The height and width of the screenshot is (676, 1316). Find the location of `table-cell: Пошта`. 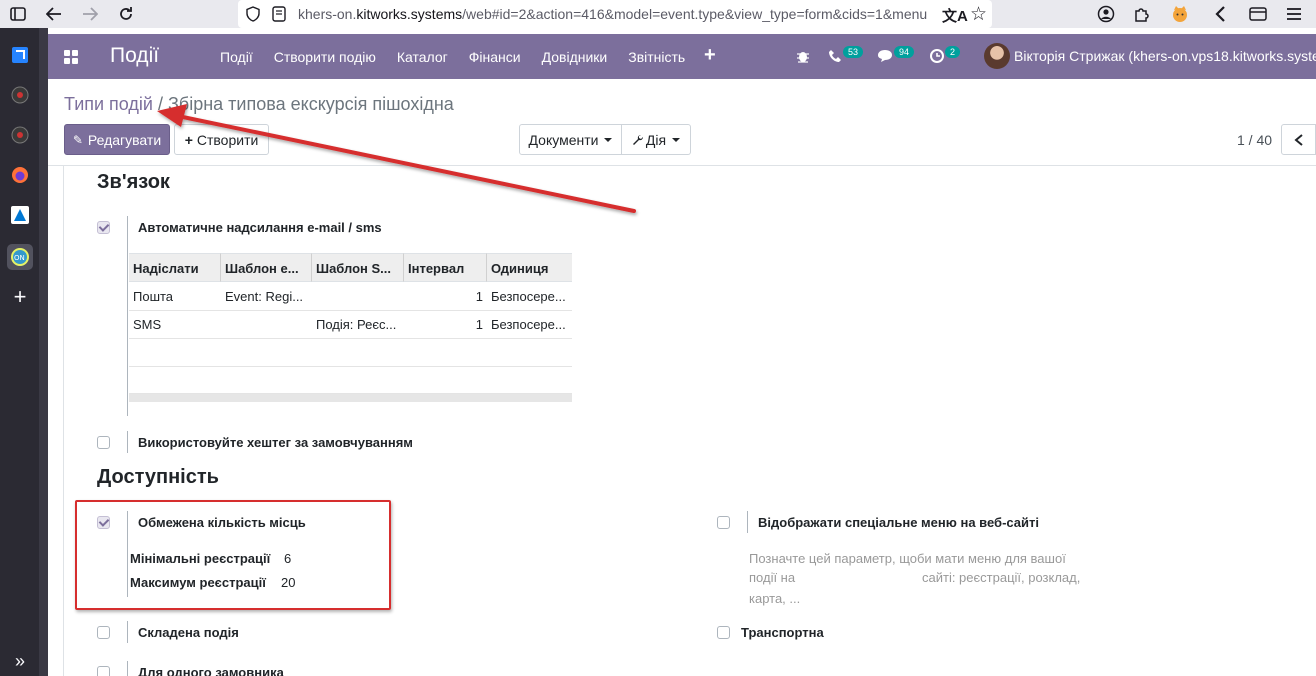

table-cell: Пошта is located at coordinates (175, 297).